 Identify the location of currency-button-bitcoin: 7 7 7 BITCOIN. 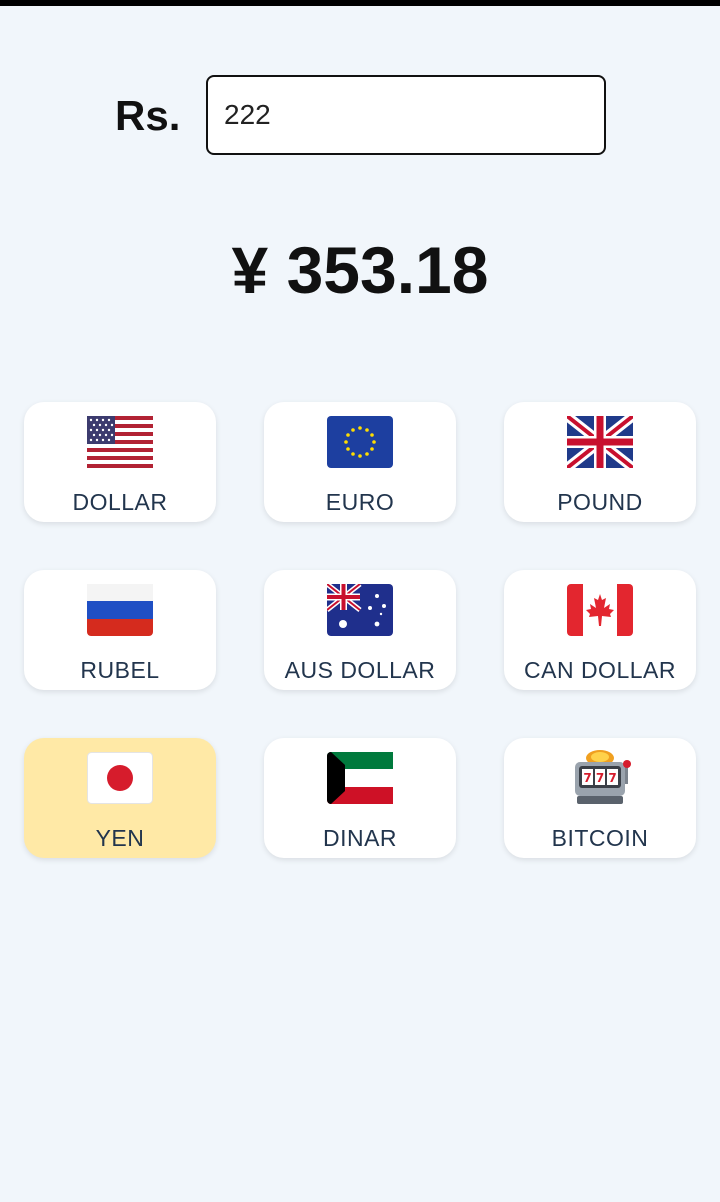
(600, 798).